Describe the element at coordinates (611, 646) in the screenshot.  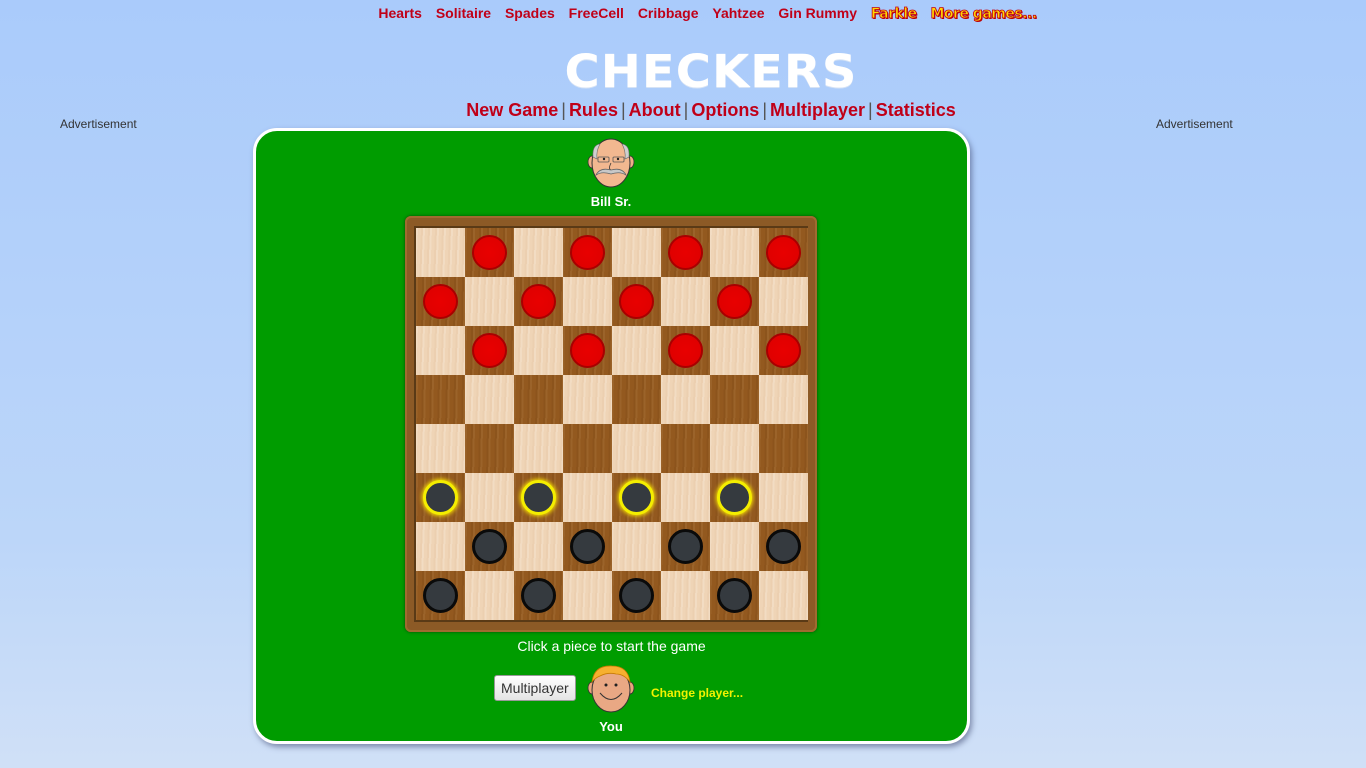
I see `status-message: Click a piece to start the game` at that location.